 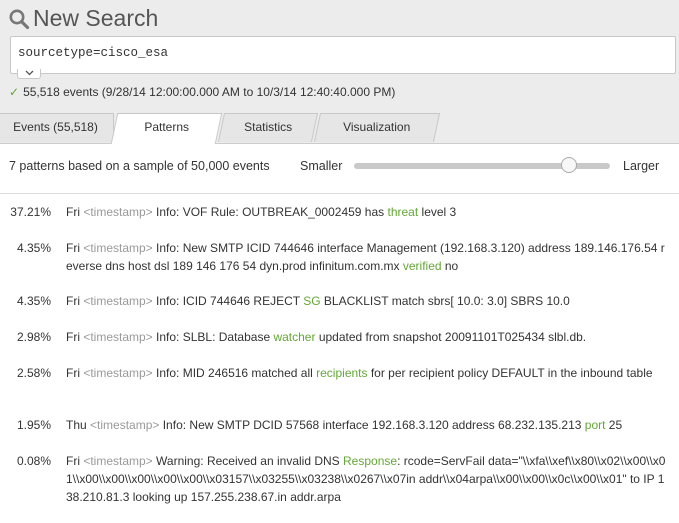 What do you see at coordinates (403, 212) in the screenshot?
I see `keyword-token: threat` at bounding box center [403, 212].